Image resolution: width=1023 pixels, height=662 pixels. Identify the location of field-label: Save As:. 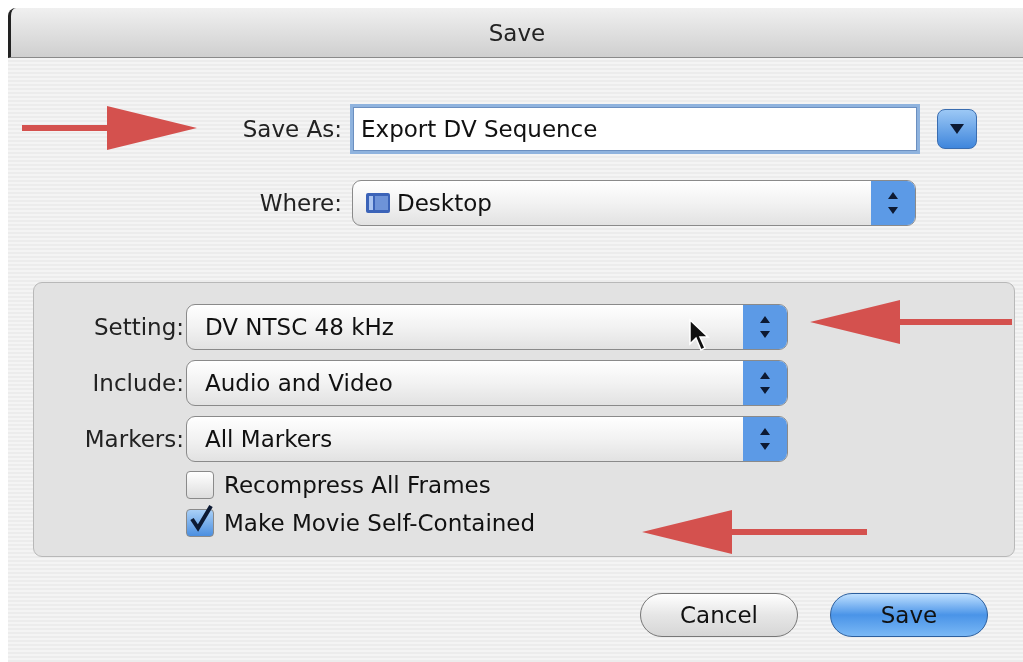
(291, 129).